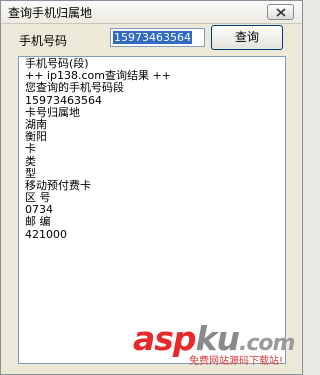 The width and height of the screenshot is (320, 375). I want to click on watermark-subtitle: 免费网站源码下载站!, so click(236, 361).